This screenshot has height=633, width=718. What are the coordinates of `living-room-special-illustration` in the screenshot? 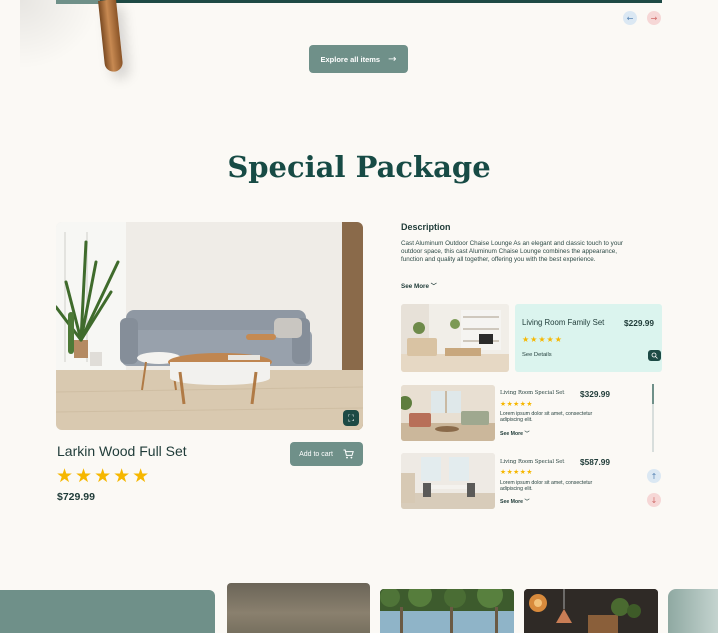 It's located at (448, 413).